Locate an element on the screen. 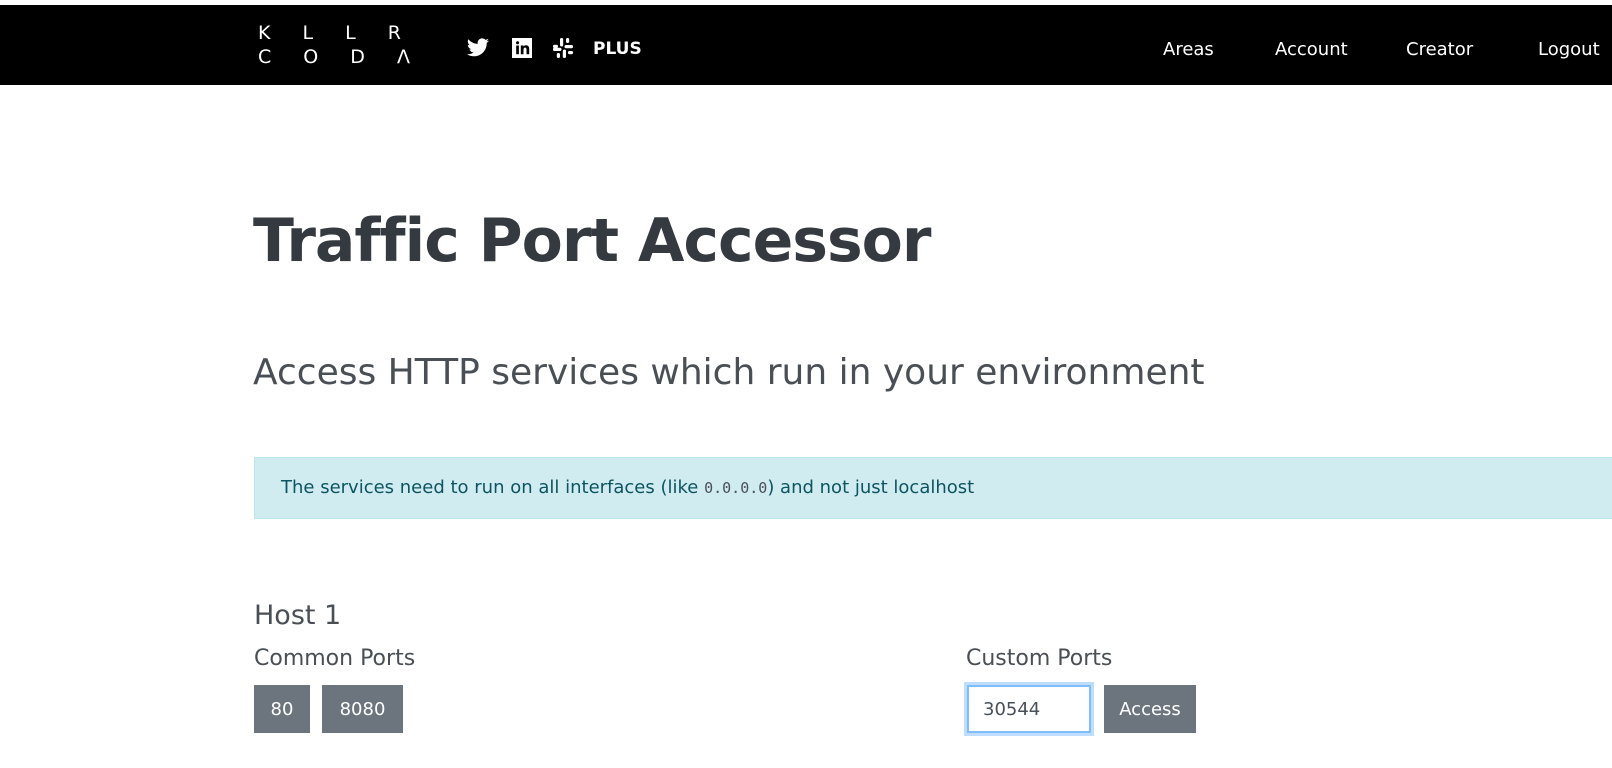 The height and width of the screenshot is (768, 1612). alert-code: 0.0.0.0 is located at coordinates (736, 488).